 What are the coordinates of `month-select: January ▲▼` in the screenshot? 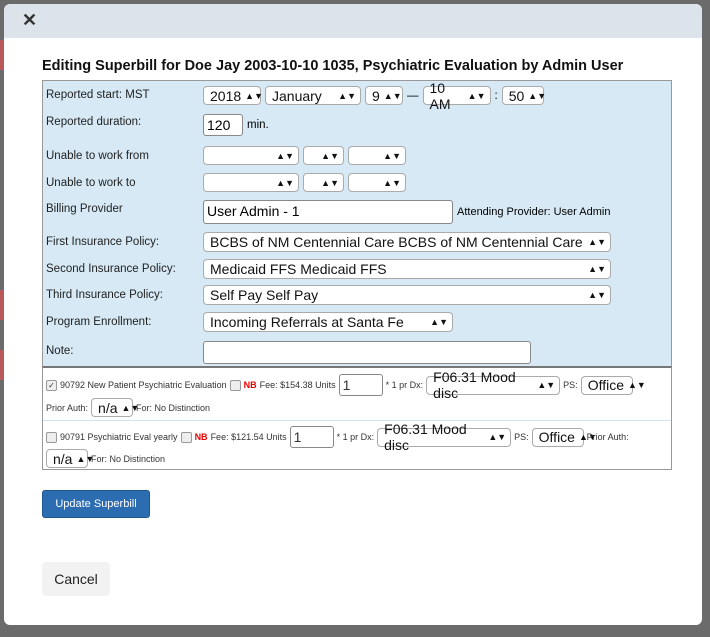 It's located at (313, 95).